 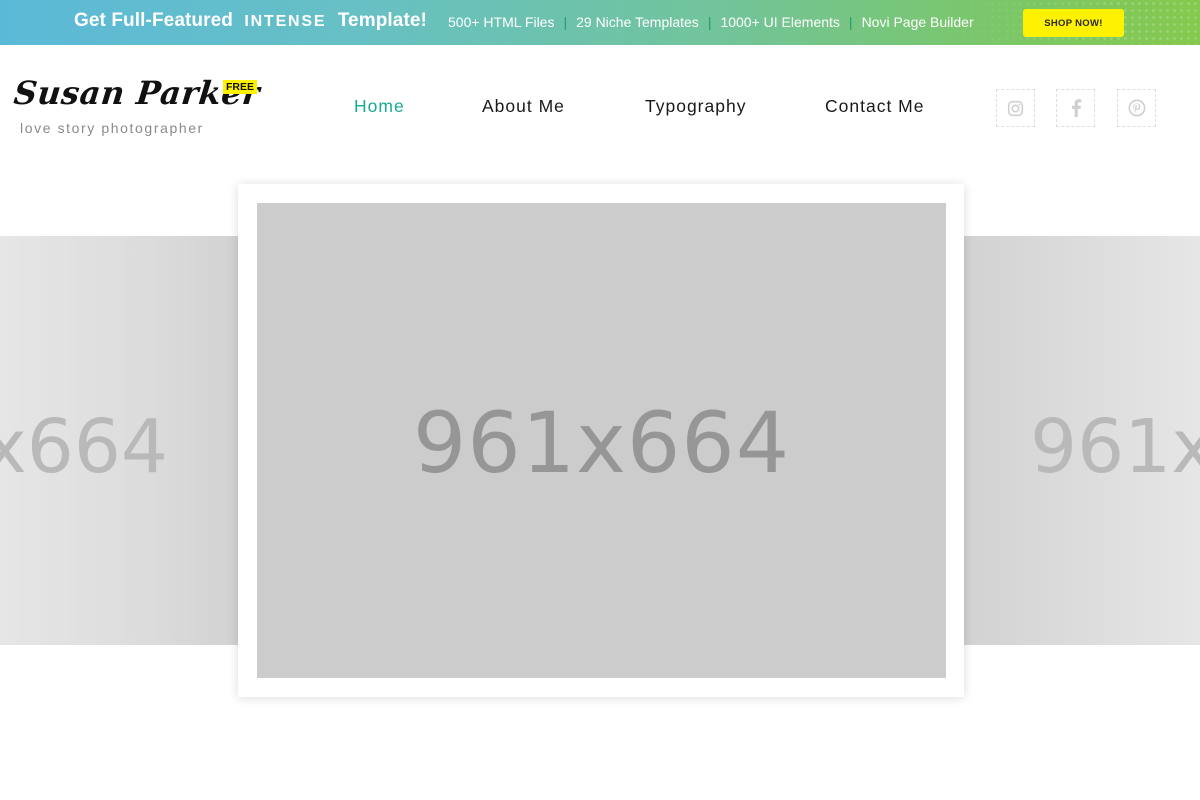 I want to click on promo-title: Get Full-Featured INTENSE Template!, so click(x=250, y=21).